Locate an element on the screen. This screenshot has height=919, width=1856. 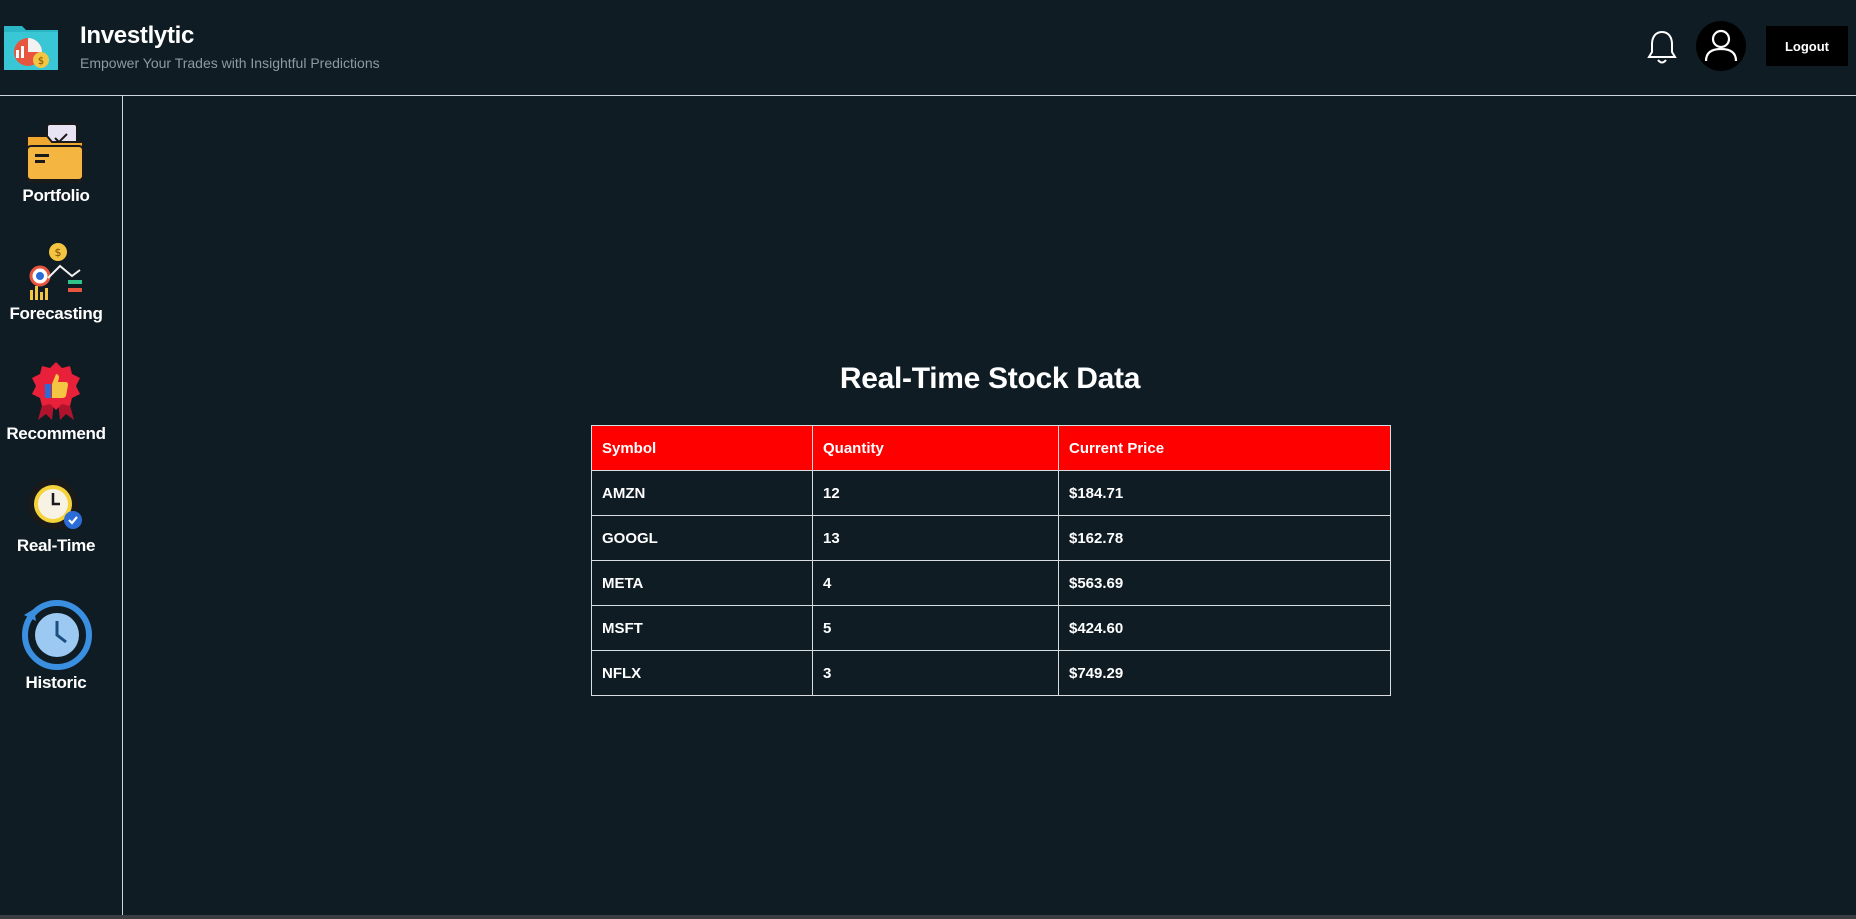
quantity-cell: 4 is located at coordinates (935, 583).